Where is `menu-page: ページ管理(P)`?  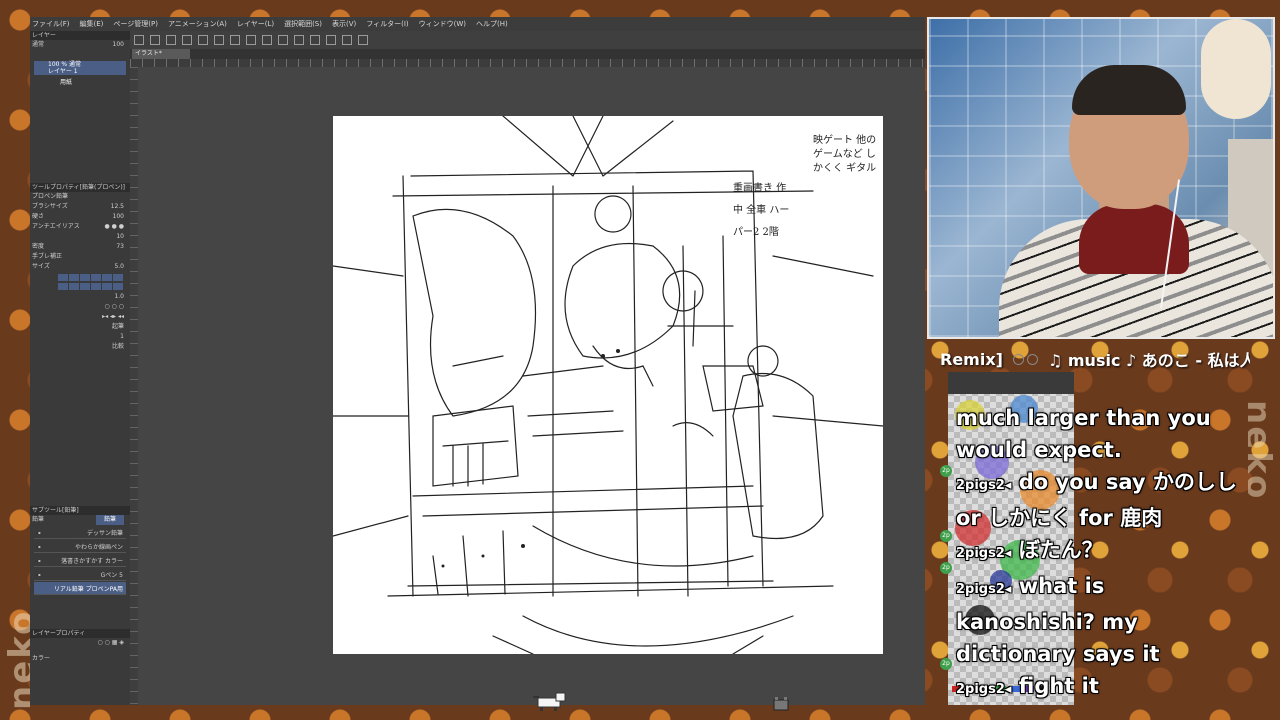
menu-page: ページ管理(P) is located at coordinates (135, 24).